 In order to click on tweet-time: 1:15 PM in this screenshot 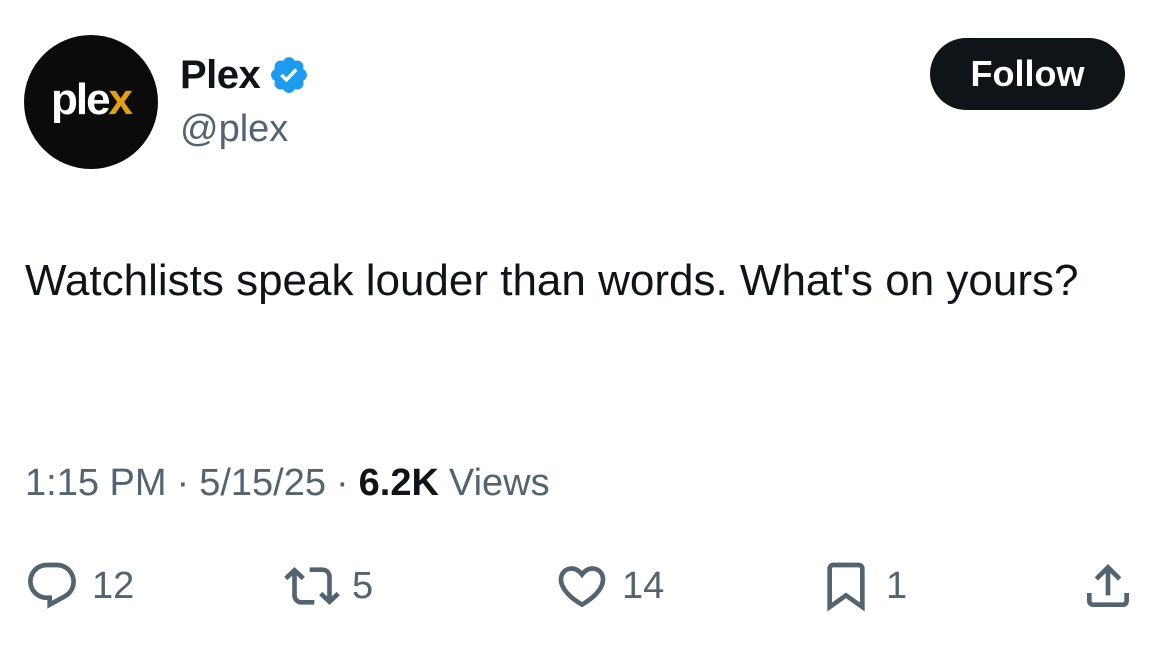, I will do `click(96, 483)`.